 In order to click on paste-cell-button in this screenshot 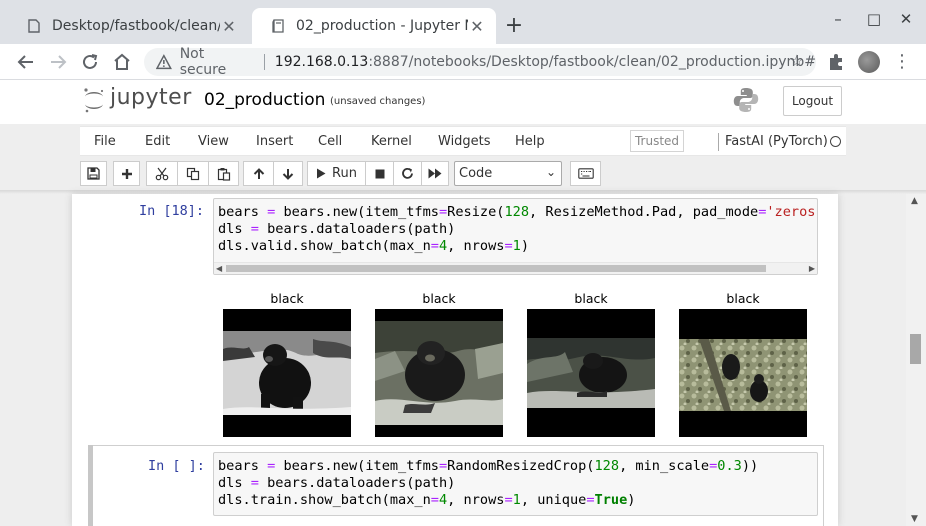, I will do `click(223, 173)`.